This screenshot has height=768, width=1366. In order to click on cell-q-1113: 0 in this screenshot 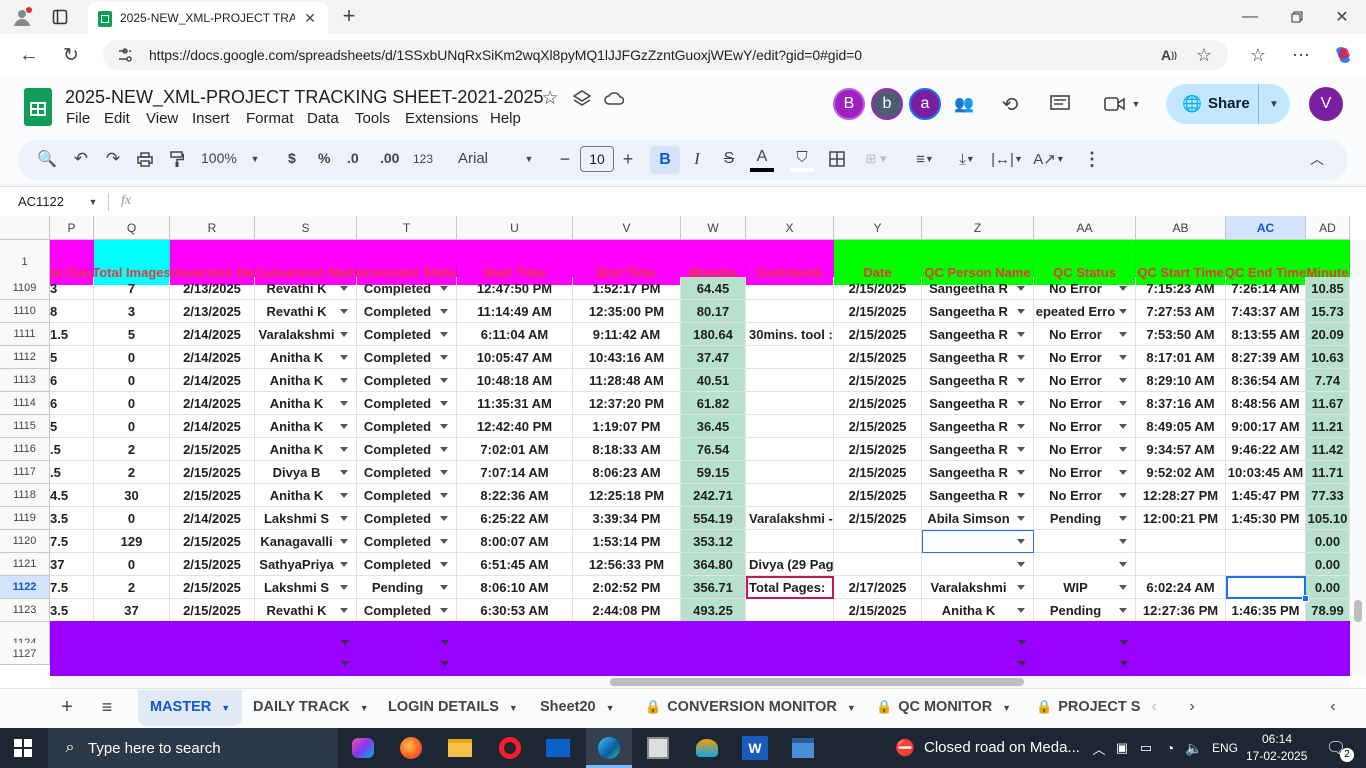, I will do `click(132, 380)`.